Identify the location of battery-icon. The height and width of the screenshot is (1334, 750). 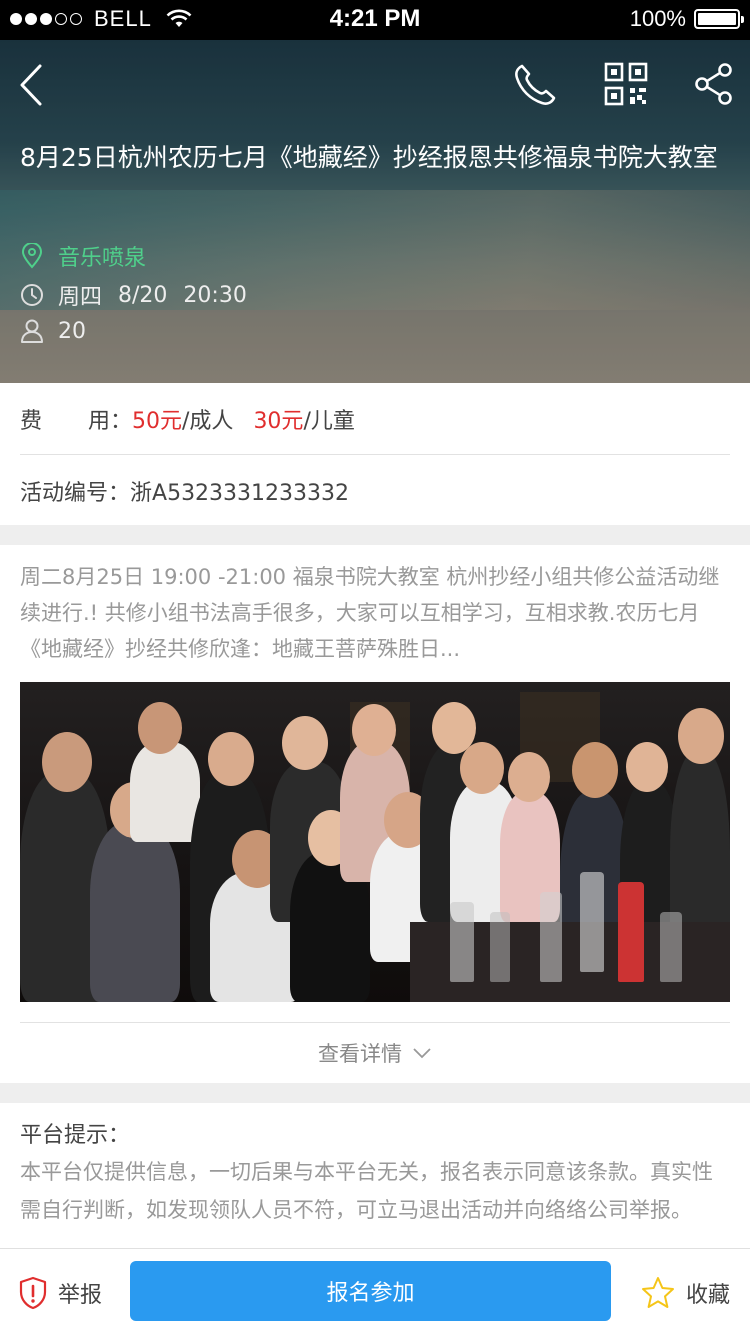
(719, 19).